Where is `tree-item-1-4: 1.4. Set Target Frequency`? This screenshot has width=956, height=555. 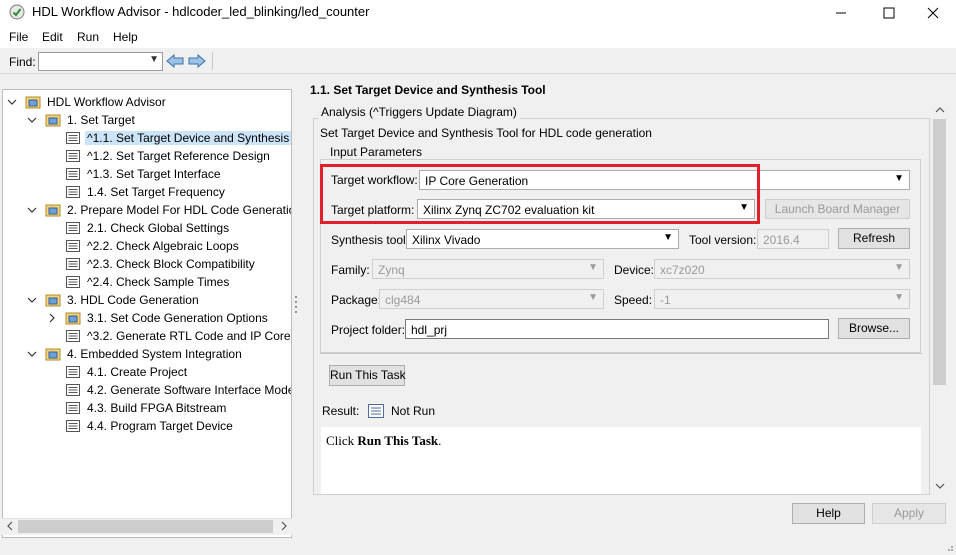 tree-item-1-4: 1.4. Set Target Frequency is located at coordinates (146, 192).